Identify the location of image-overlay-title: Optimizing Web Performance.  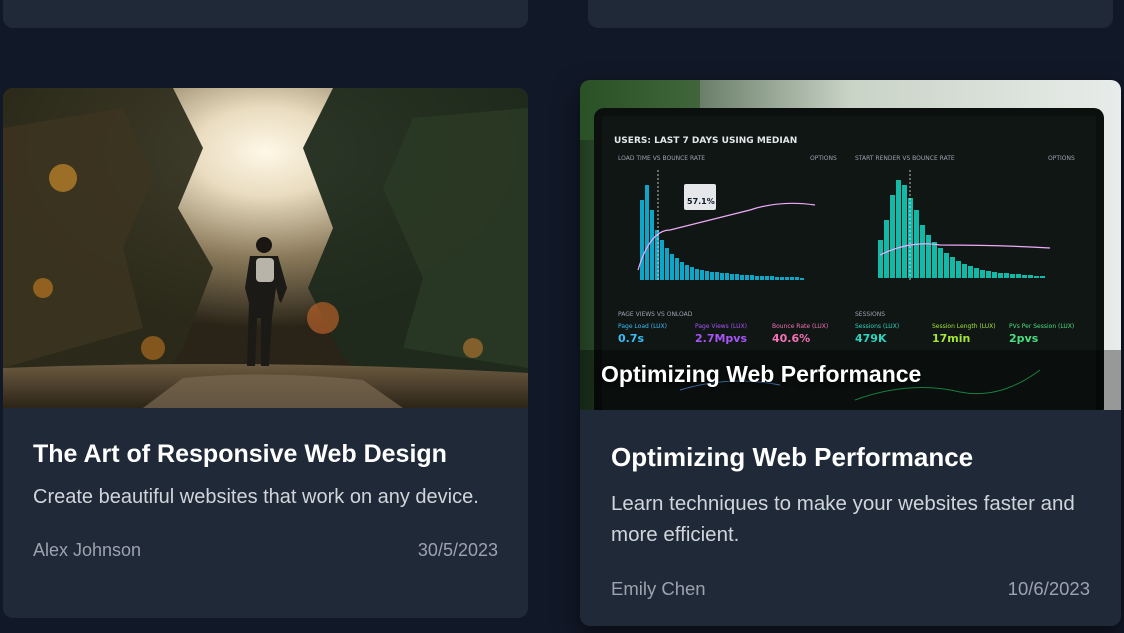
(761, 374).